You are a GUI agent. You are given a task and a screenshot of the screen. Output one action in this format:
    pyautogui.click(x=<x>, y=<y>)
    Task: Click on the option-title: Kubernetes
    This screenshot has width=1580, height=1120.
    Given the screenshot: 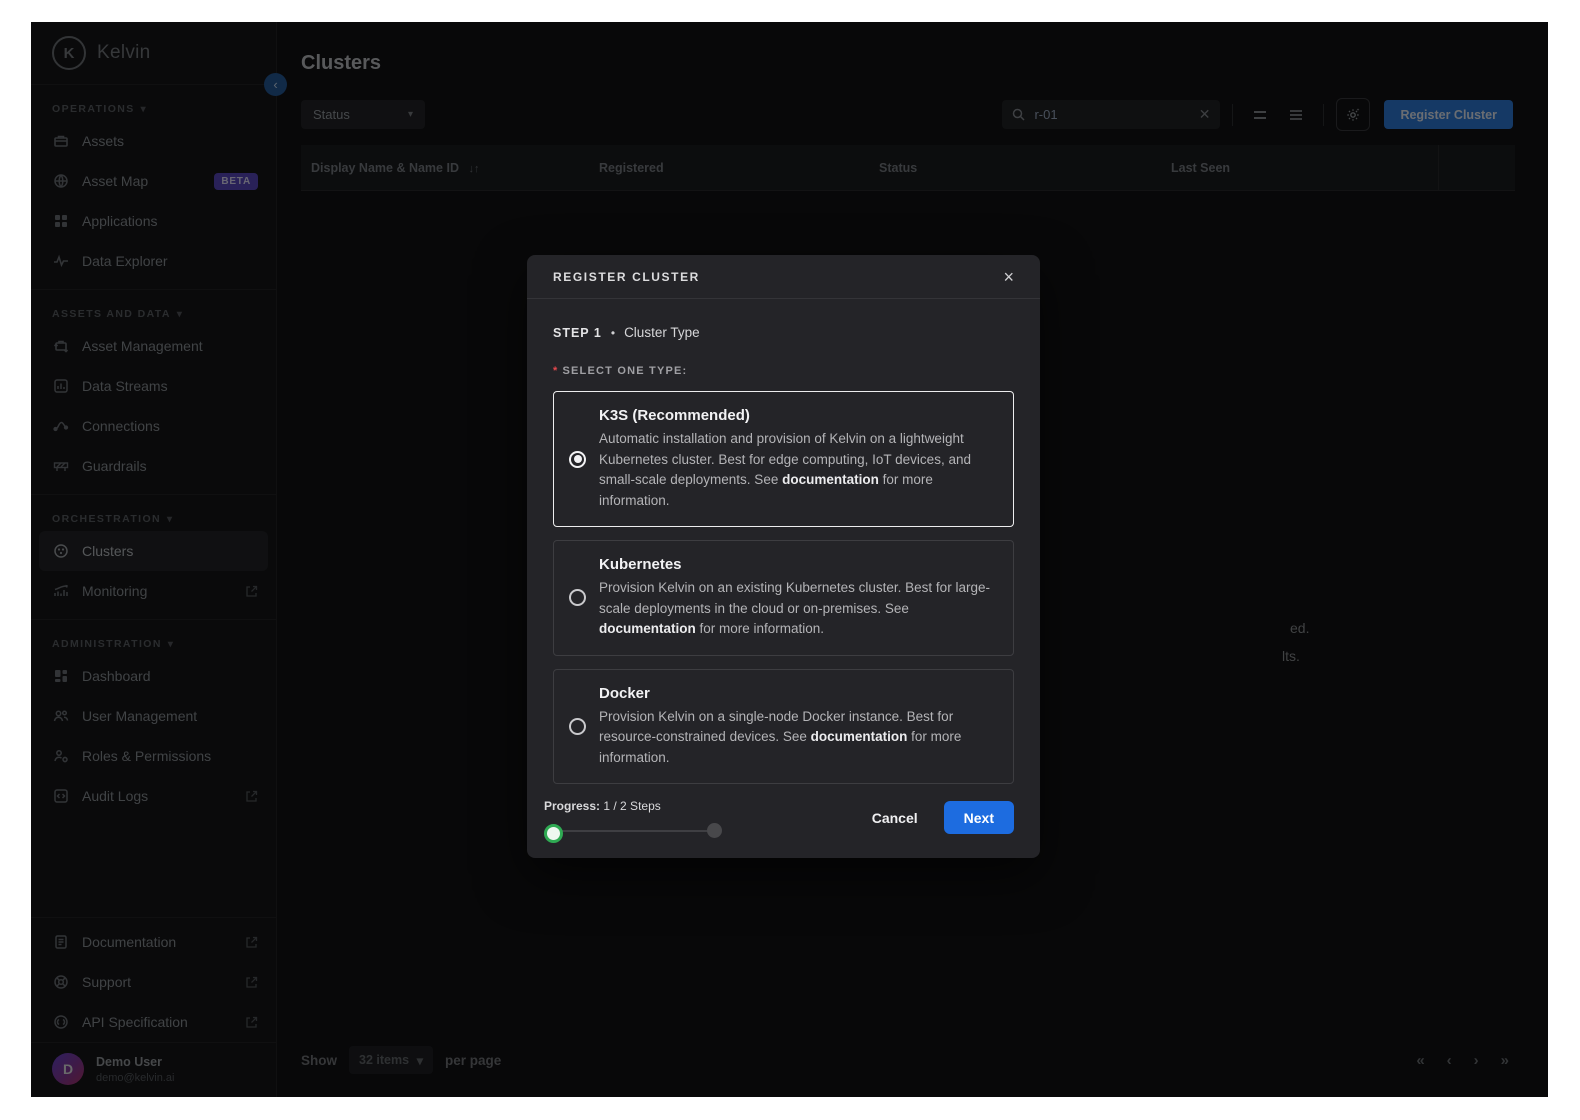 What is the action you would take?
    pyautogui.click(x=640, y=564)
    